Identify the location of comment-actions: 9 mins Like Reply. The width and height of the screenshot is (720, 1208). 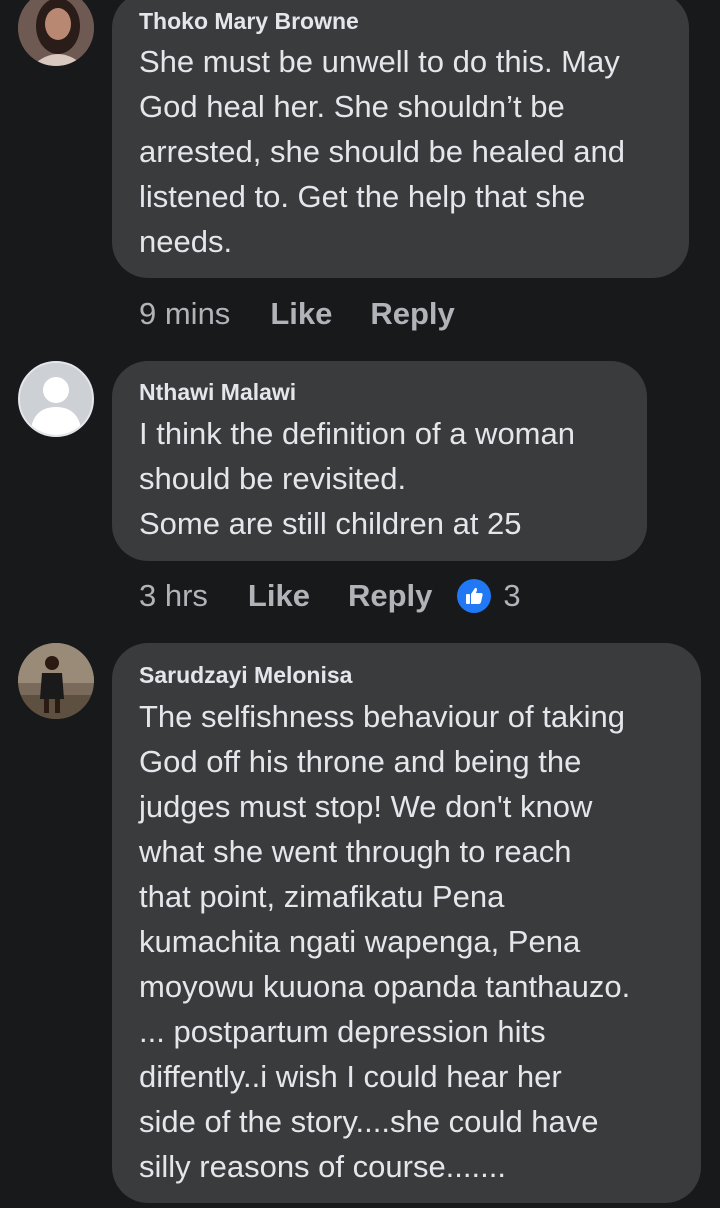
(316, 314).